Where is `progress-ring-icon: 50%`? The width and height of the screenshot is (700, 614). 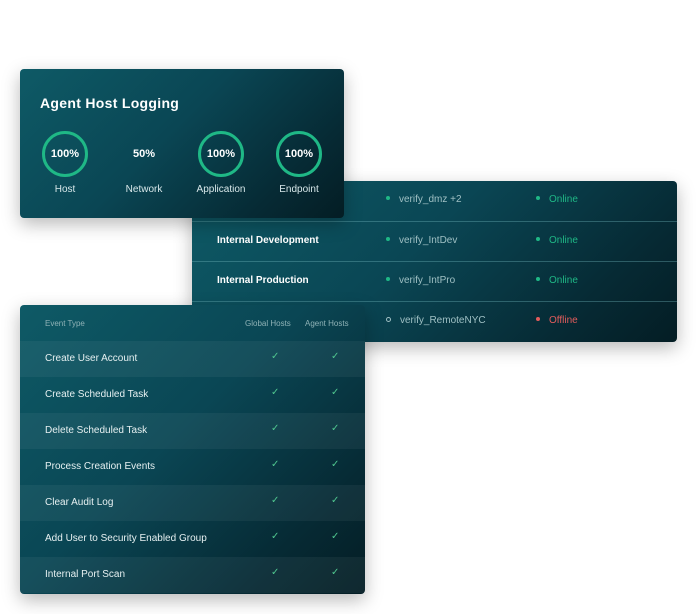 progress-ring-icon: 50% is located at coordinates (144, 154).